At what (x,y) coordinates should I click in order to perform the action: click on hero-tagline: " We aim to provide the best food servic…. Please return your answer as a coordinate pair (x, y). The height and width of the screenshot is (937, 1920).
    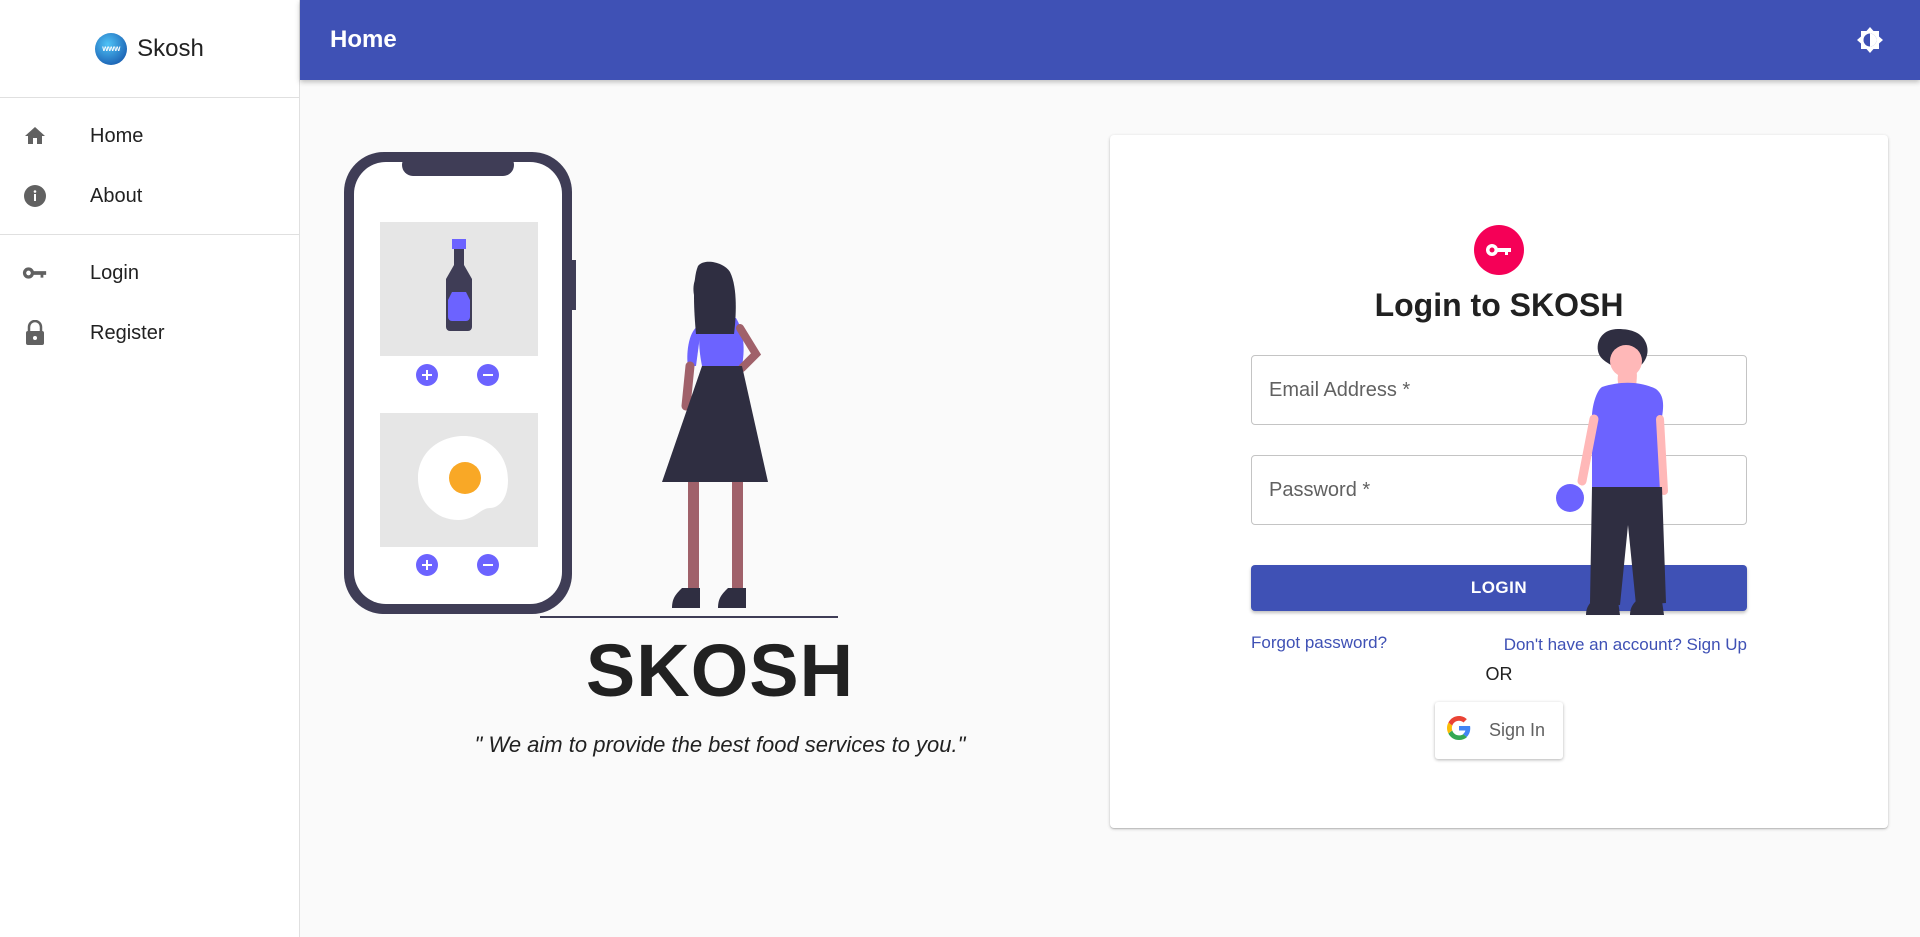
    Looking at the image, I should click on (720, 744).